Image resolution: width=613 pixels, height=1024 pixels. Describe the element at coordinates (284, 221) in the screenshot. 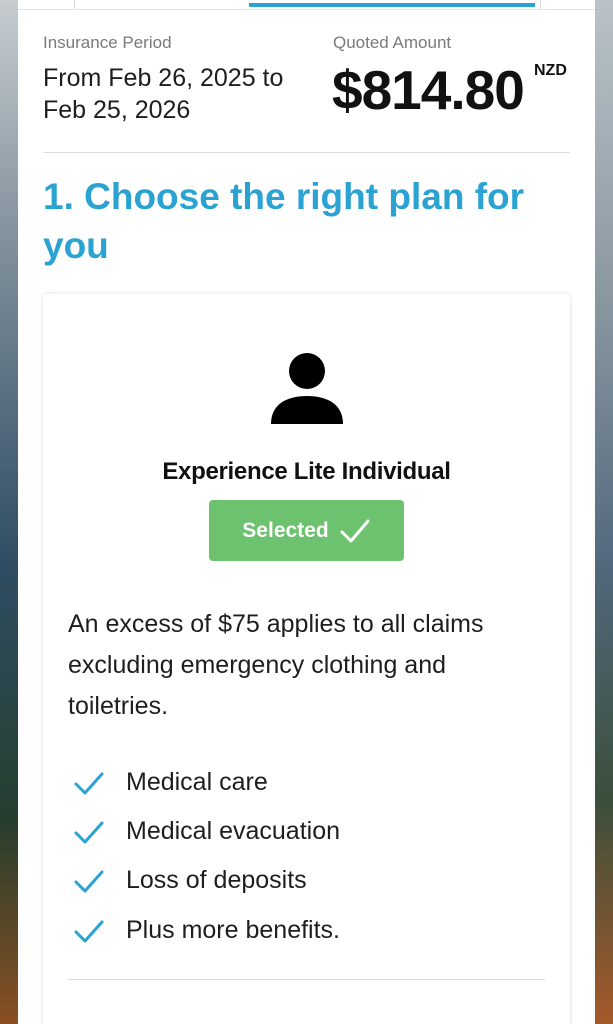

I see `section-title: 1. Choose the right plan for you` at that location.